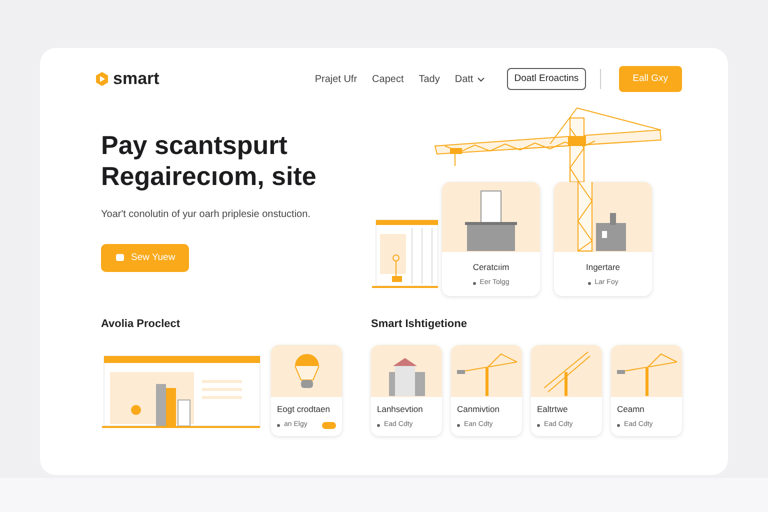 Image resolution: width=768 pixels, height=512 pixels. I want to click on card-title: Canmivtion, so click(479, 409).